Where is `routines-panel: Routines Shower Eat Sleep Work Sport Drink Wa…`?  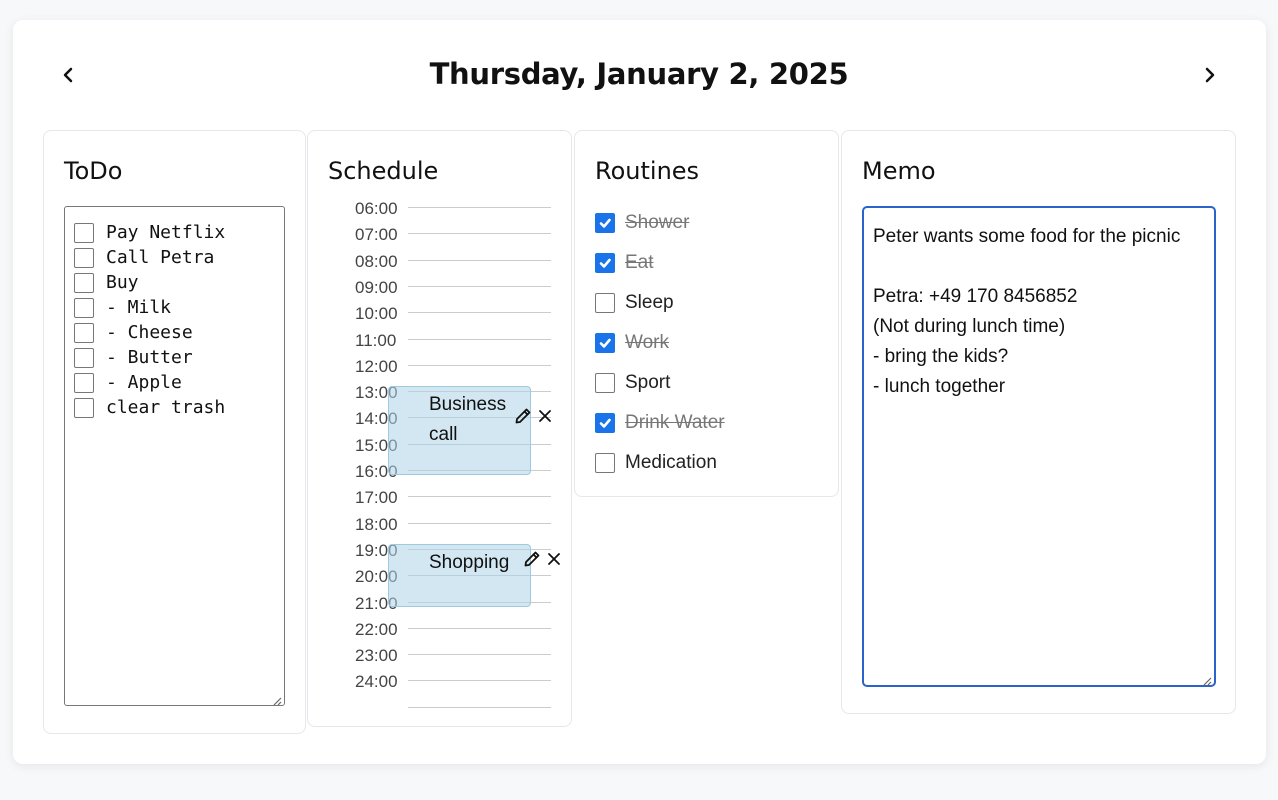
routines-panel: Routines Shower Eat Sleep Work Sport Drink Wa… is located at coordinates (706, 313).